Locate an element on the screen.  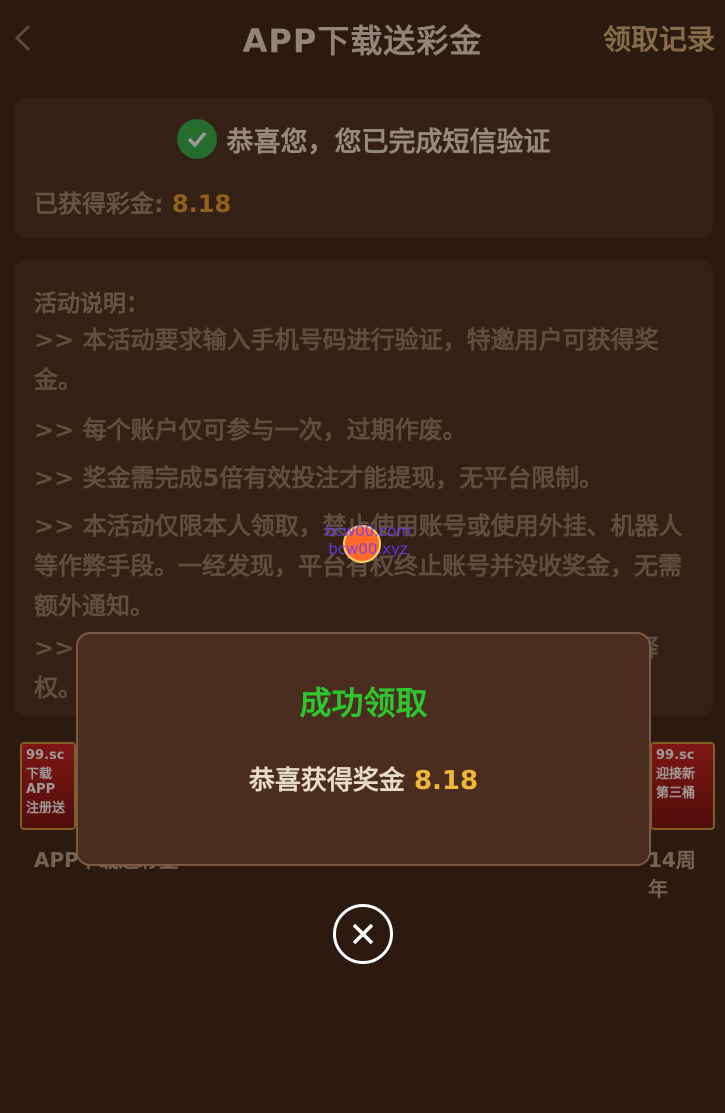
watermark: bcw00.com bcw00.xyz is located at coordinates (368, 544).